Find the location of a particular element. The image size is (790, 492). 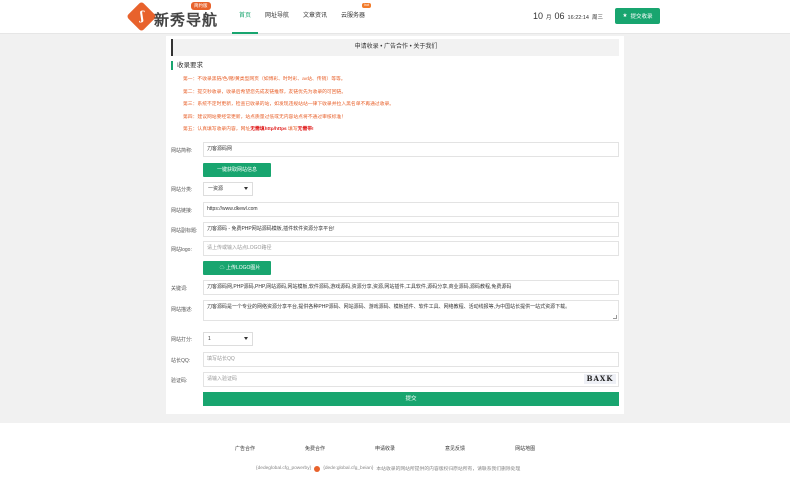

upload-logo-button: ☁ 上传LOGO图片 is located at coordinates (237, 268).